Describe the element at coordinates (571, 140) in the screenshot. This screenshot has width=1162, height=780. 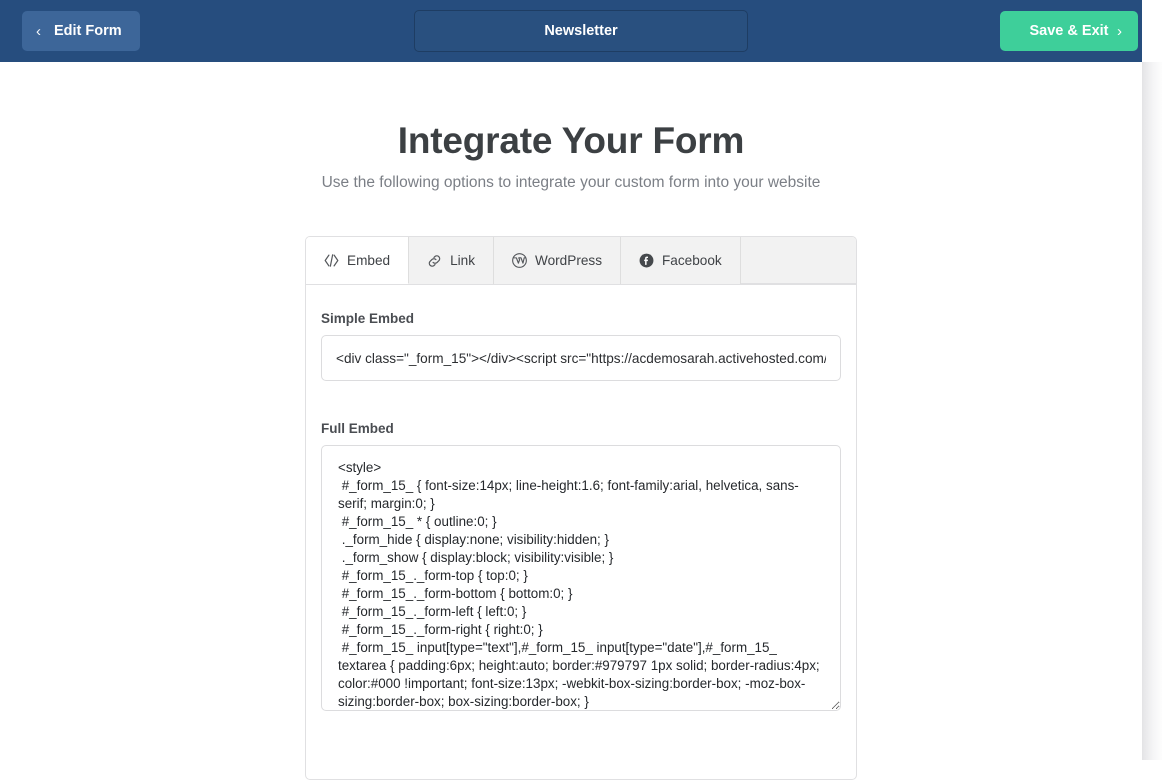
I see `page-title: Integrate Your Form` at that location.